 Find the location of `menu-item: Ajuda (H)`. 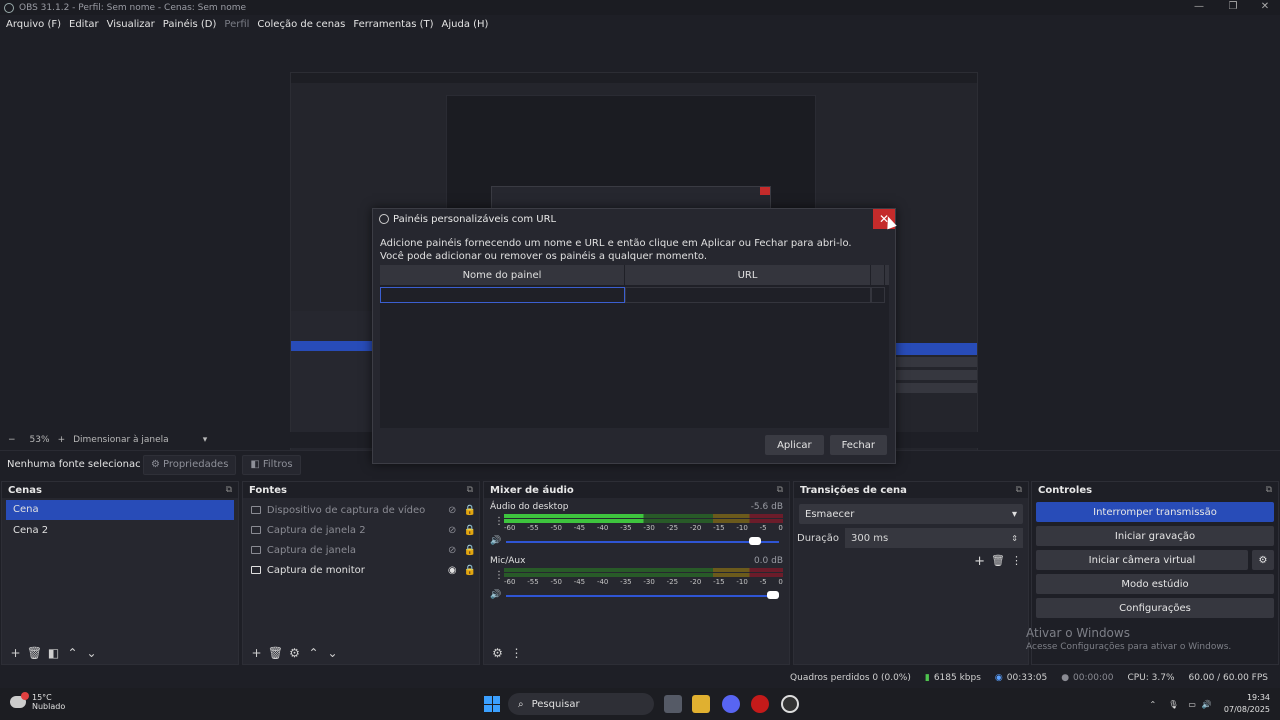

menu-item: Ajuda (H) is located at coordinates (465, 24).